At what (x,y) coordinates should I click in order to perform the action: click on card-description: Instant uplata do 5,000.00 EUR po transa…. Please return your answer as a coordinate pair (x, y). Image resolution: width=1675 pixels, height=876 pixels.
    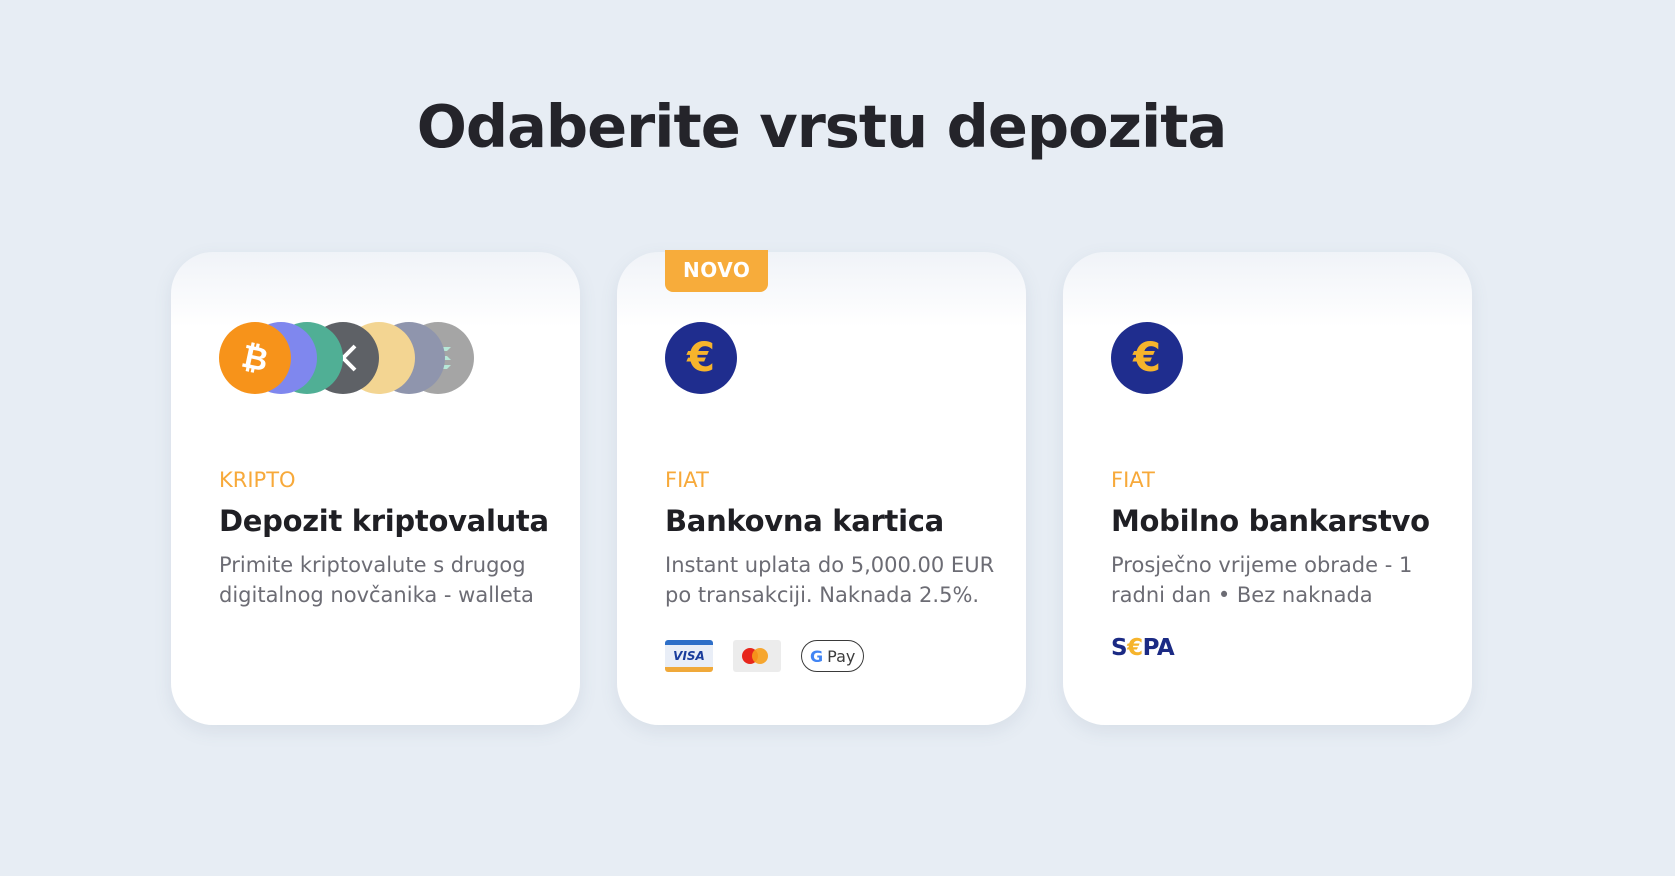
    Looking at the image, I should click on (830, 580).